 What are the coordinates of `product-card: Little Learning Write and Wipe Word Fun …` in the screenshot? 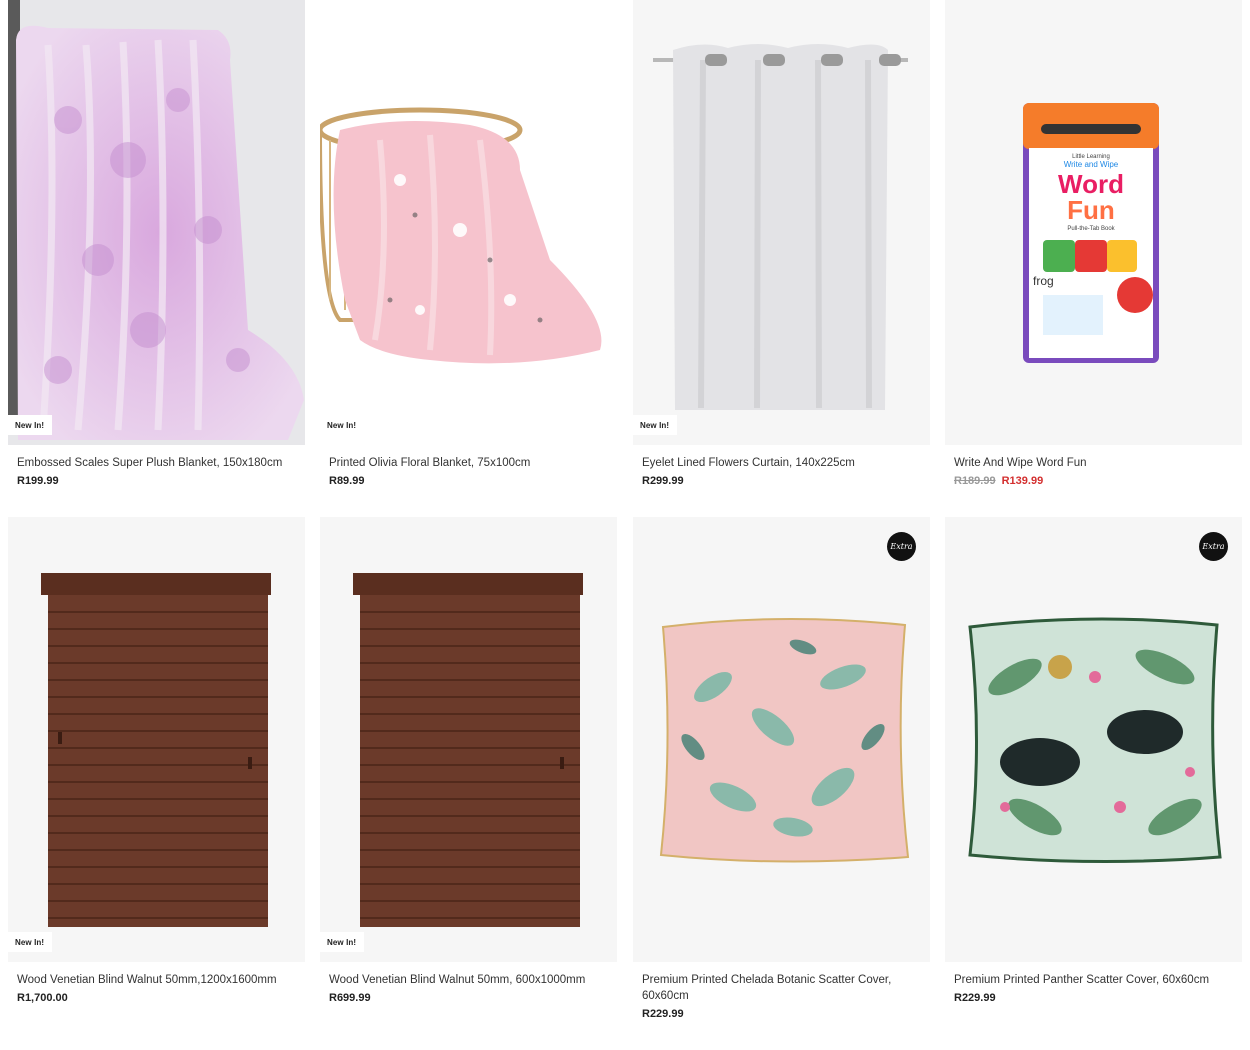 It's located at (1093, 244).